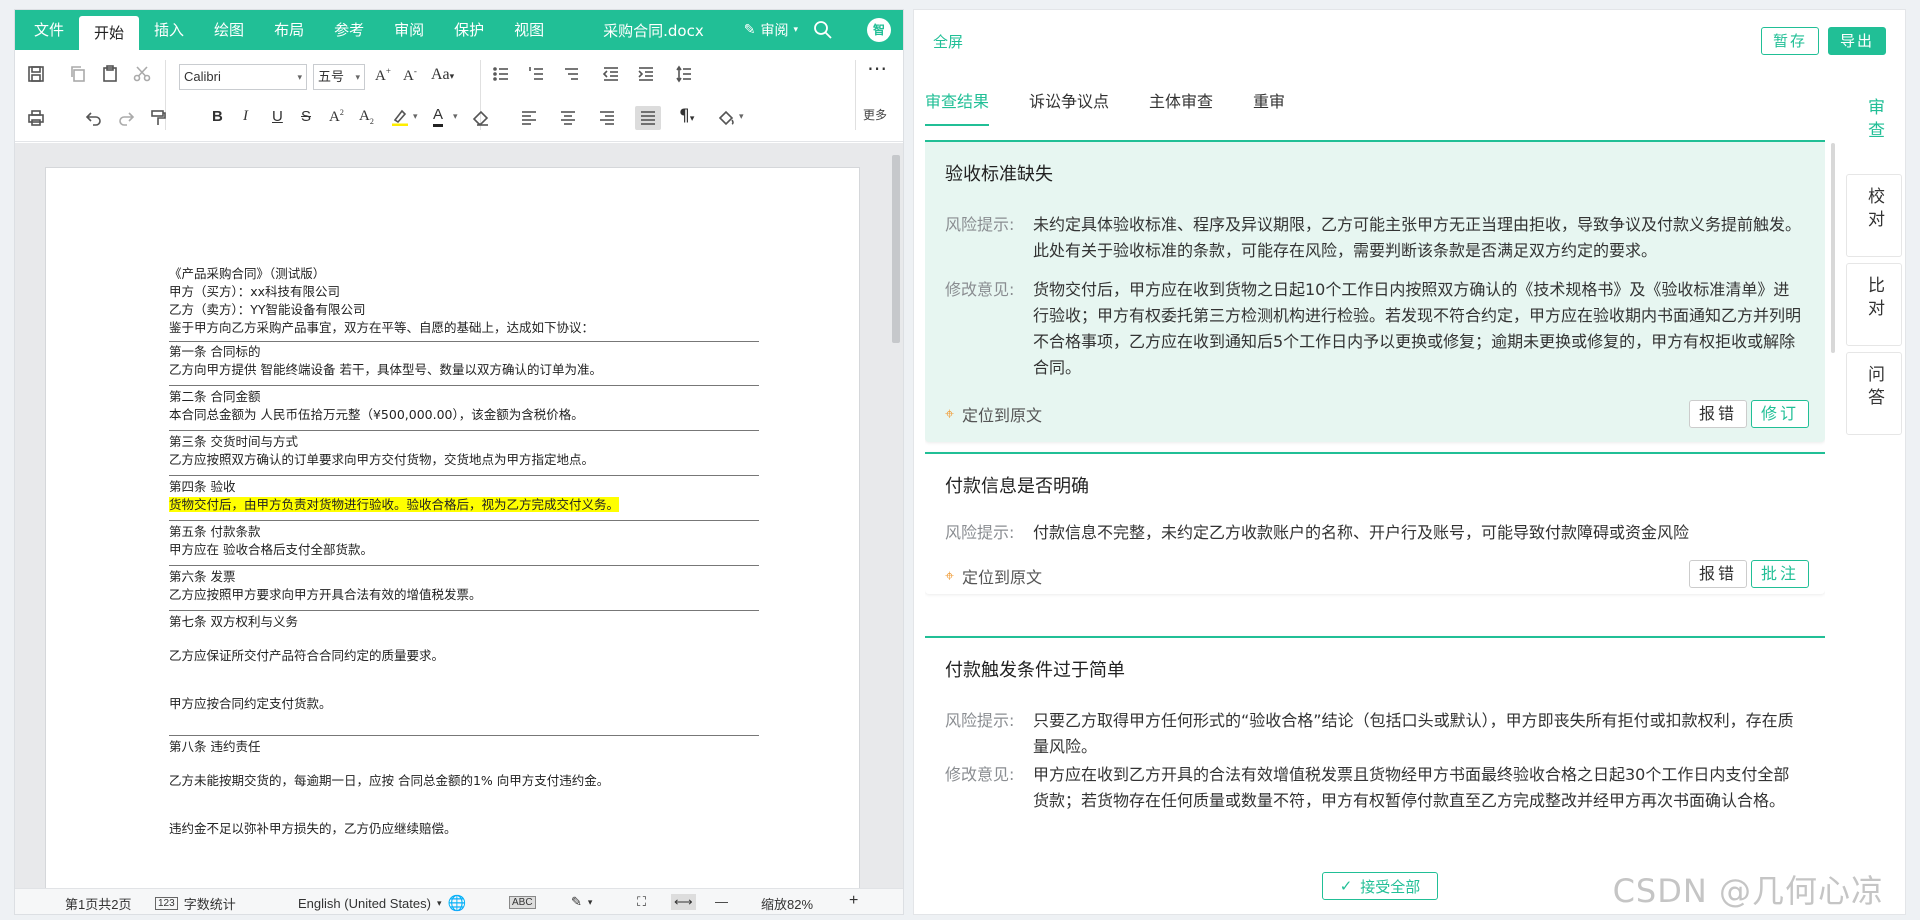 The image size is (1920, 920). What do you see at coordinates (1780, 574) in the screenshot?
I see `annotate-button: 批注` at bounding box center [1780, 574].